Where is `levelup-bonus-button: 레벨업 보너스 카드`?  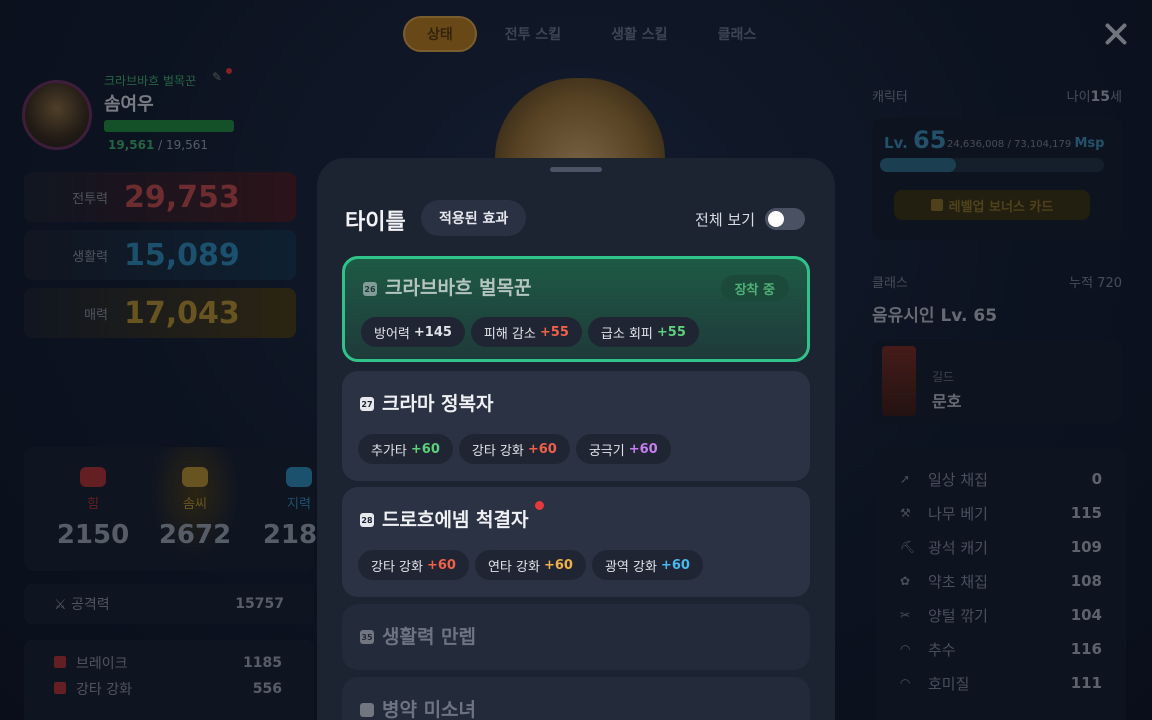 levelup-bonus-button: 레벨업 보너스 카드 is located at coordinates (992, 205).